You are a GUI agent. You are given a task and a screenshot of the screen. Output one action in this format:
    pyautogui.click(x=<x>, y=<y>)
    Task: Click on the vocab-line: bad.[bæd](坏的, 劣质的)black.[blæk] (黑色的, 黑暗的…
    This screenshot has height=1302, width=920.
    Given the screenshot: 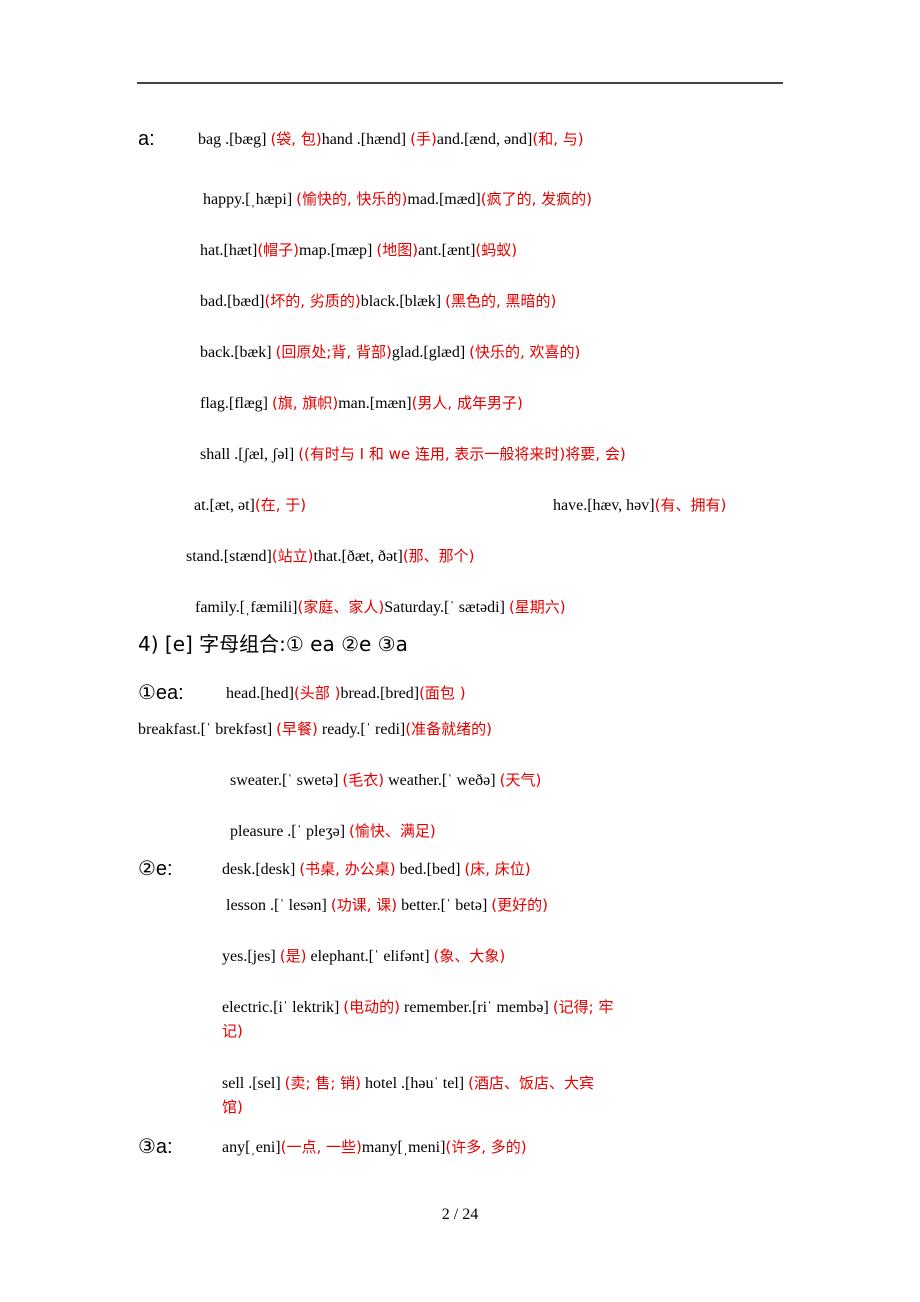 What is the action you would take?
    pyautogui.click(x=378, y=301)
    